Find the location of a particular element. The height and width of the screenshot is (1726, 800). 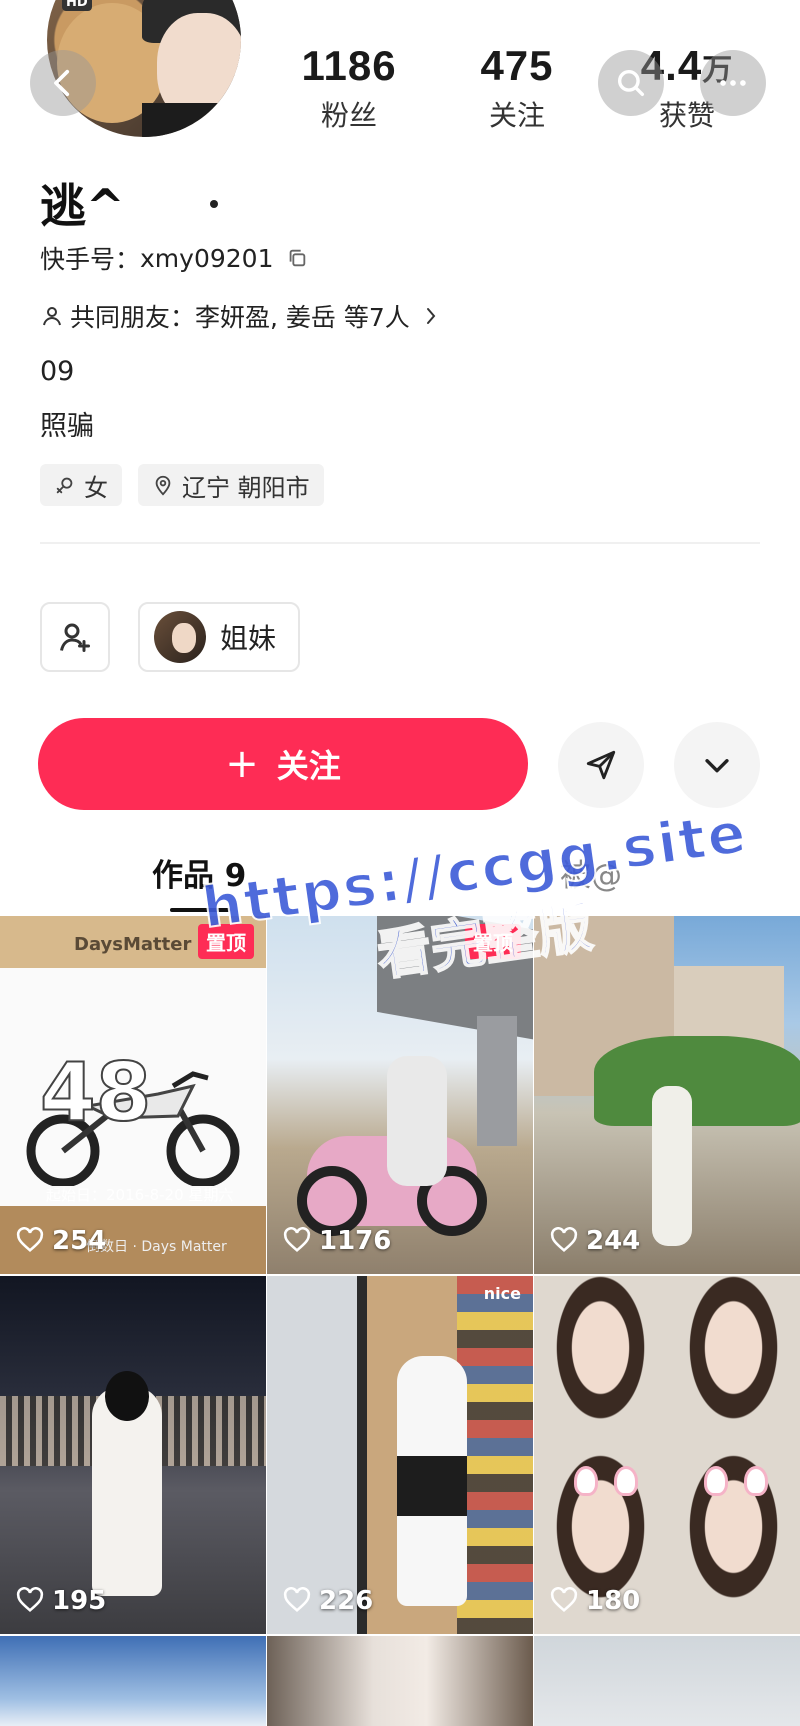

back-arrow-icon is located at coordinates (62, 83).